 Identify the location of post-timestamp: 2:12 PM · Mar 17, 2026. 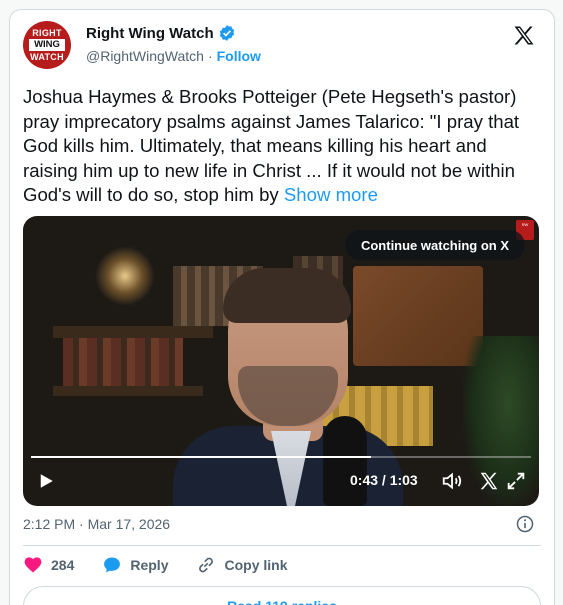
(96, 524).